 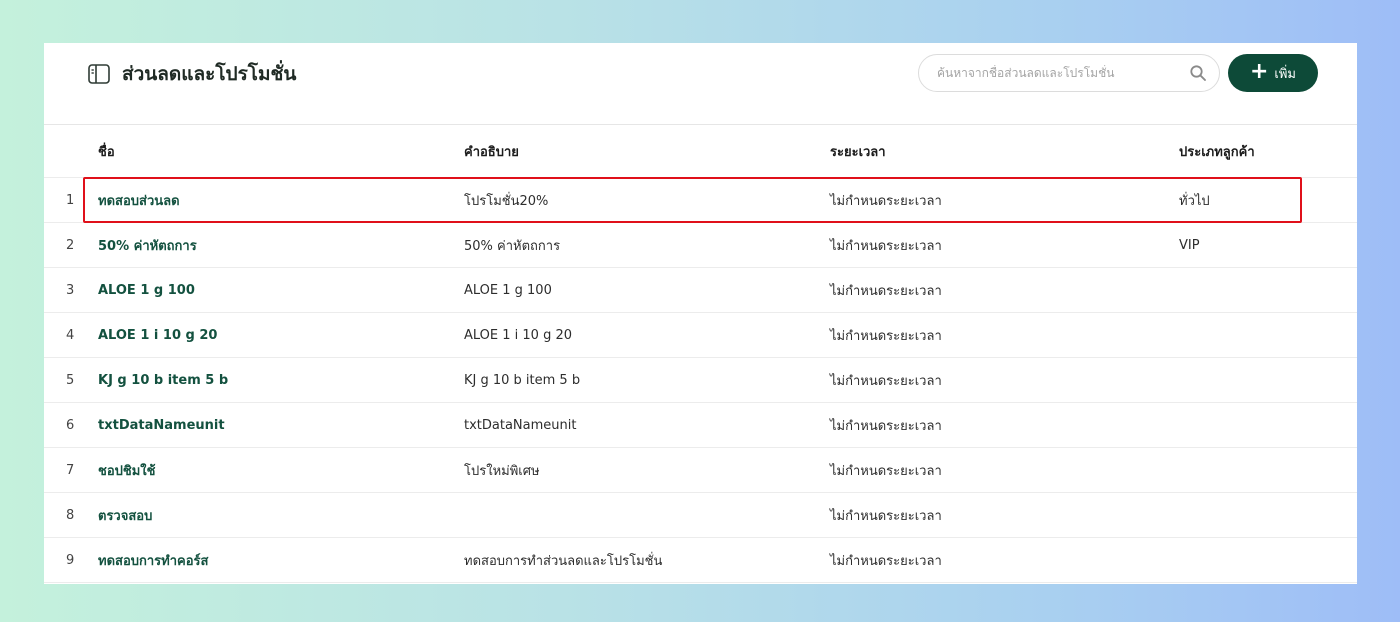 What do you see at coordinates (163, 380) in the screenshot?
I see `row-name: KJ g 10 b item 5 b` at bounding box center [163, 380].